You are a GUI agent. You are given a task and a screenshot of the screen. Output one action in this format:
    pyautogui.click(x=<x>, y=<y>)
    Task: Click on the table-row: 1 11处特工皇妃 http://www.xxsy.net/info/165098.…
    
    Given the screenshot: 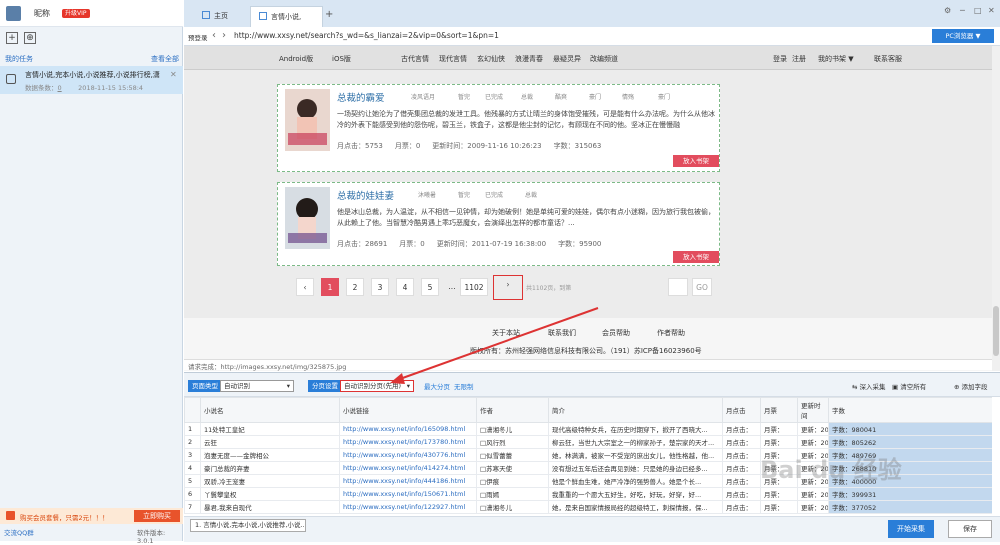 What is the action you would take?
    pyautogui.click(x=588, y=429)
    